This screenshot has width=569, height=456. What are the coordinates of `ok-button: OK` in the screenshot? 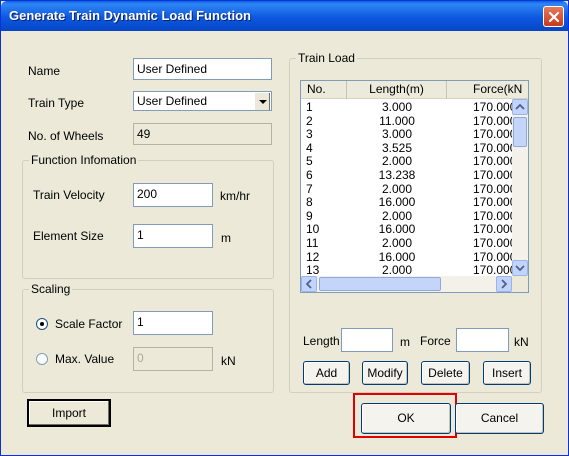 It's located at (406, 418).